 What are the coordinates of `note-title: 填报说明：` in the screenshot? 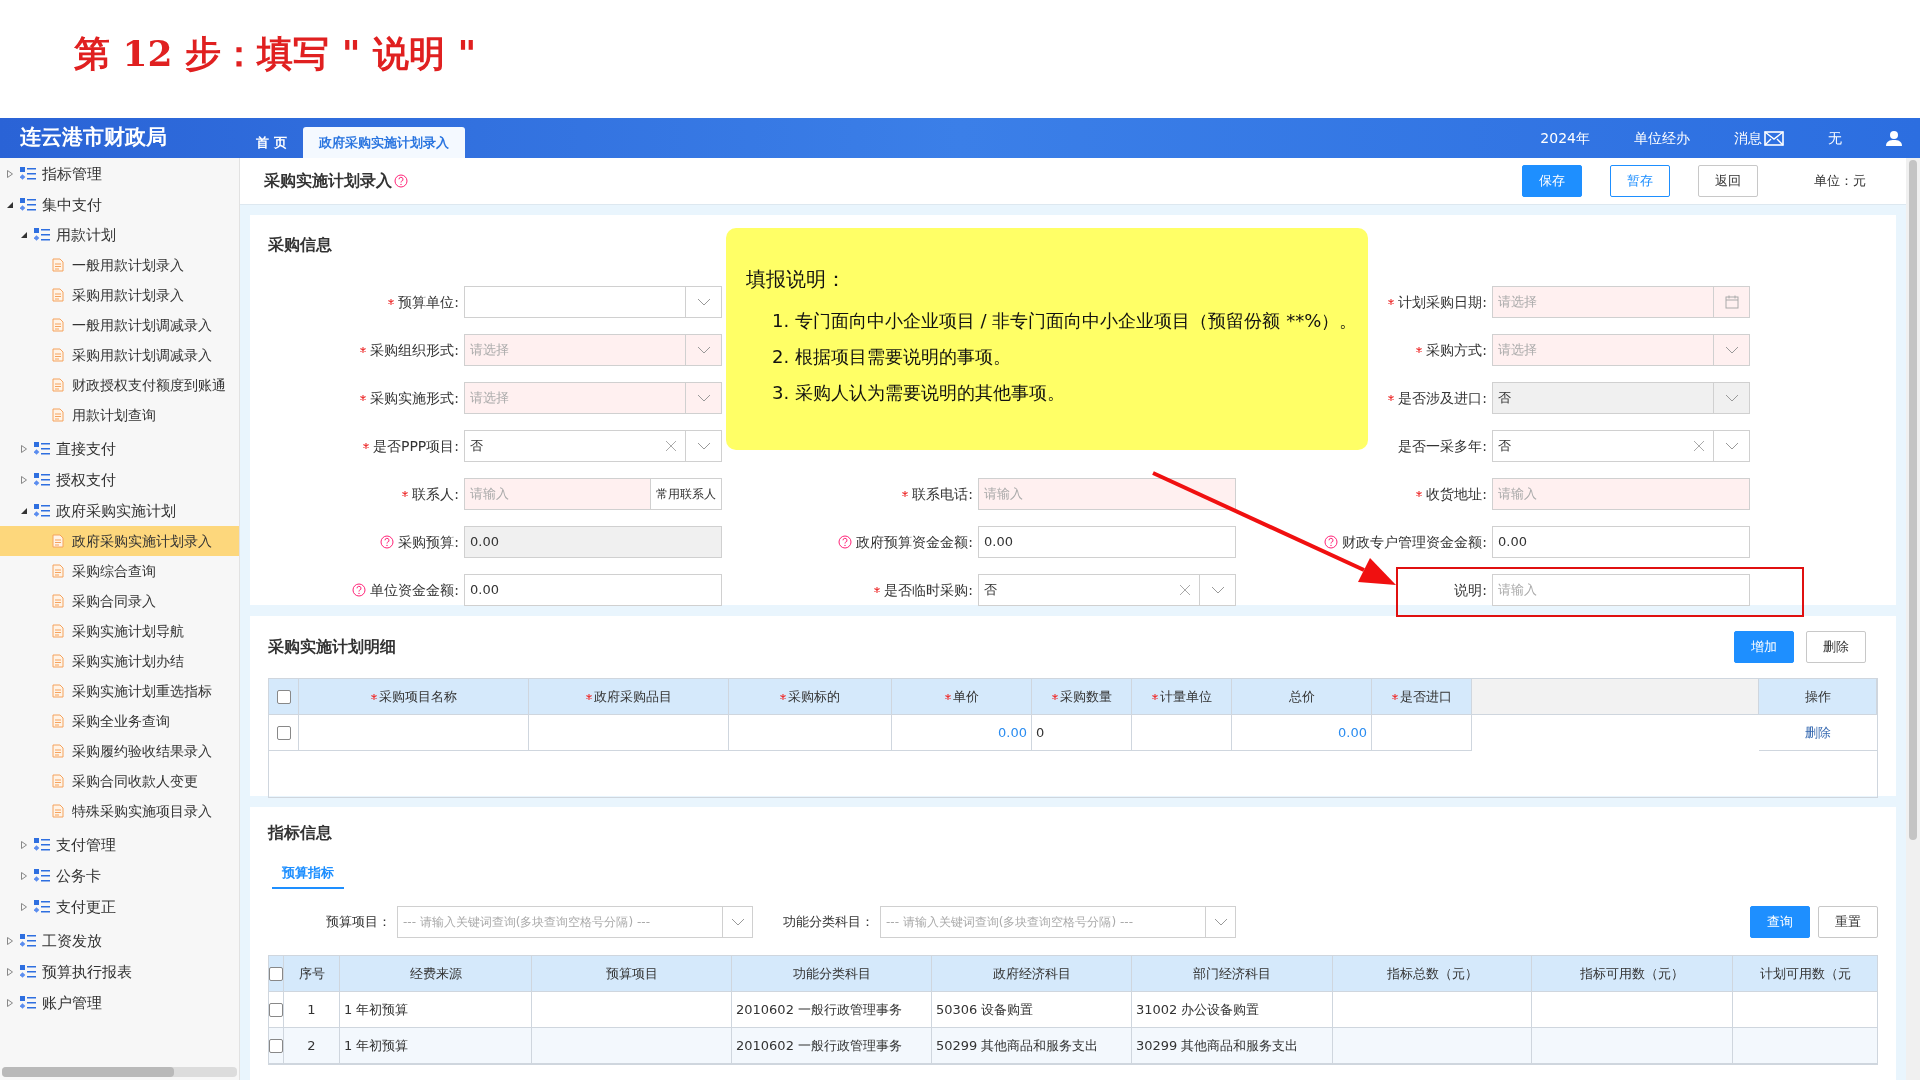 It's located at (796, 279).